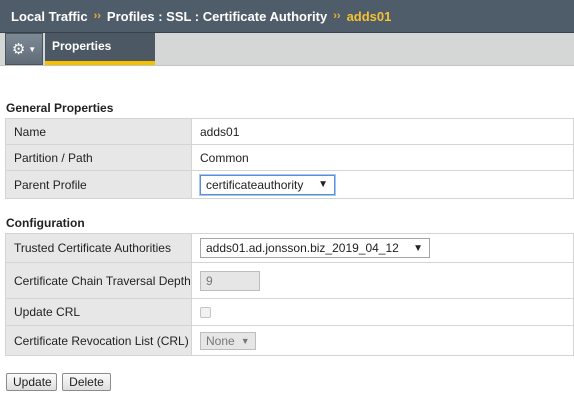 The height and width of the screenshot is (402, 574). Describe the element at coordinates (287, 49) in the screenshot. I see `tab-bar: ⚙ ▼ Properties` at that location.